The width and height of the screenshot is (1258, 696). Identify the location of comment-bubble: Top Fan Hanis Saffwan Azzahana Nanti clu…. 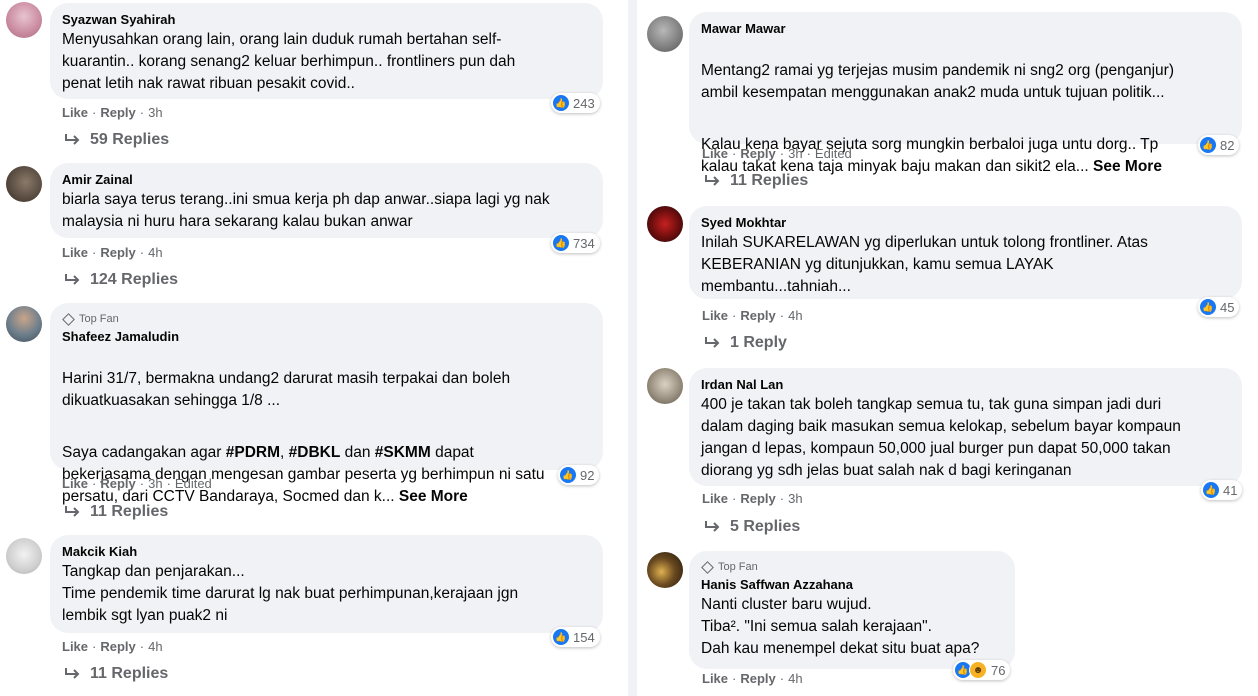
(852, 610).